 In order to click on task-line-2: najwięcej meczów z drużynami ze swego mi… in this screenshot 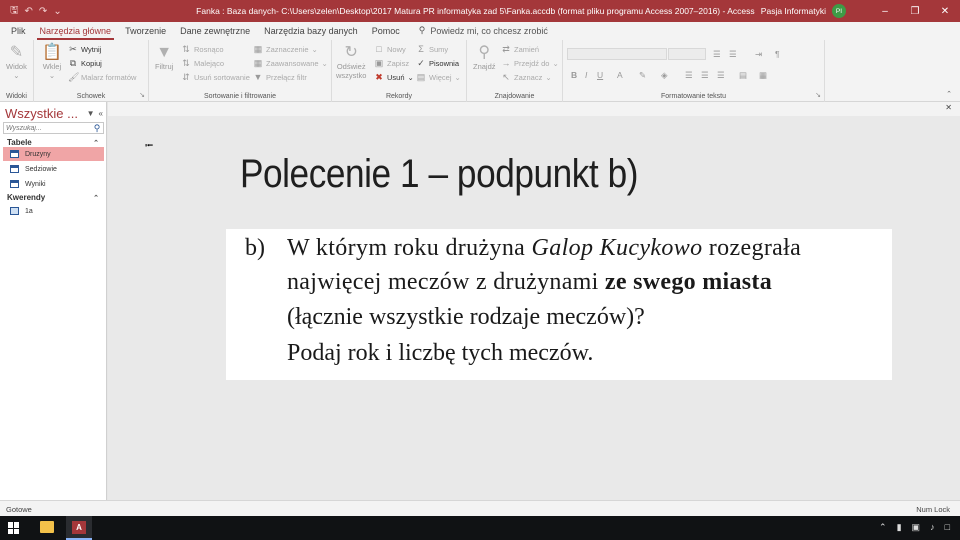, I will do `click(530, 282)`.